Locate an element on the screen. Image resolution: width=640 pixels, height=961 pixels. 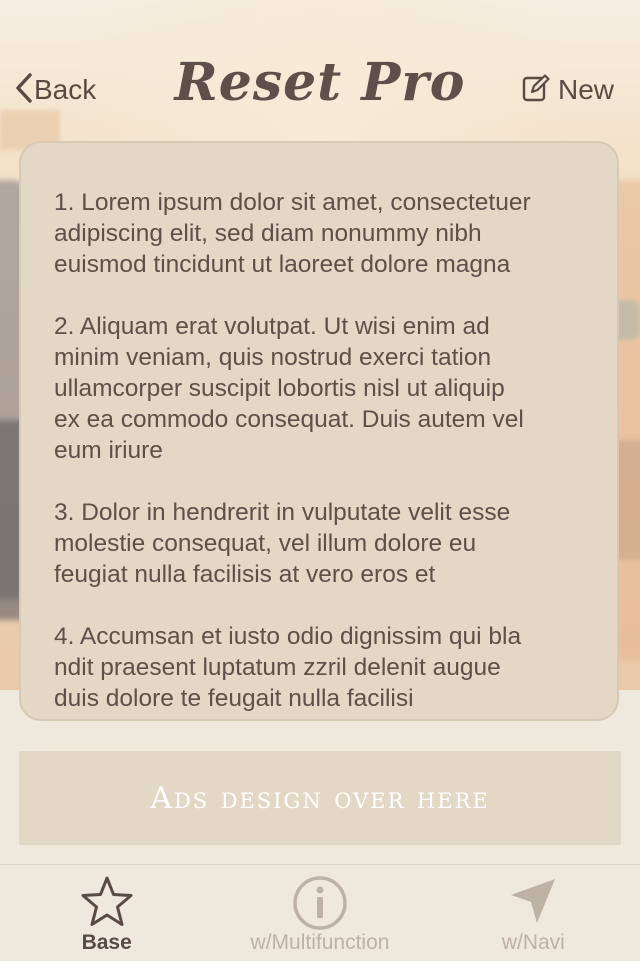
ad-banner: Ads design over here is located at coordinates (320, 798).